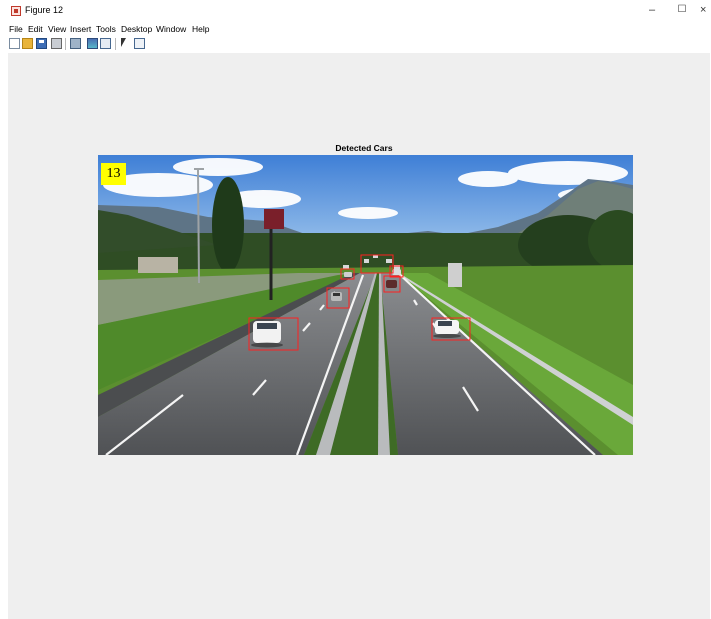  What do you see at coordinates (200, 29) in the screenshot?
I see `menu-help: Help` at bounding box center [200, 29].